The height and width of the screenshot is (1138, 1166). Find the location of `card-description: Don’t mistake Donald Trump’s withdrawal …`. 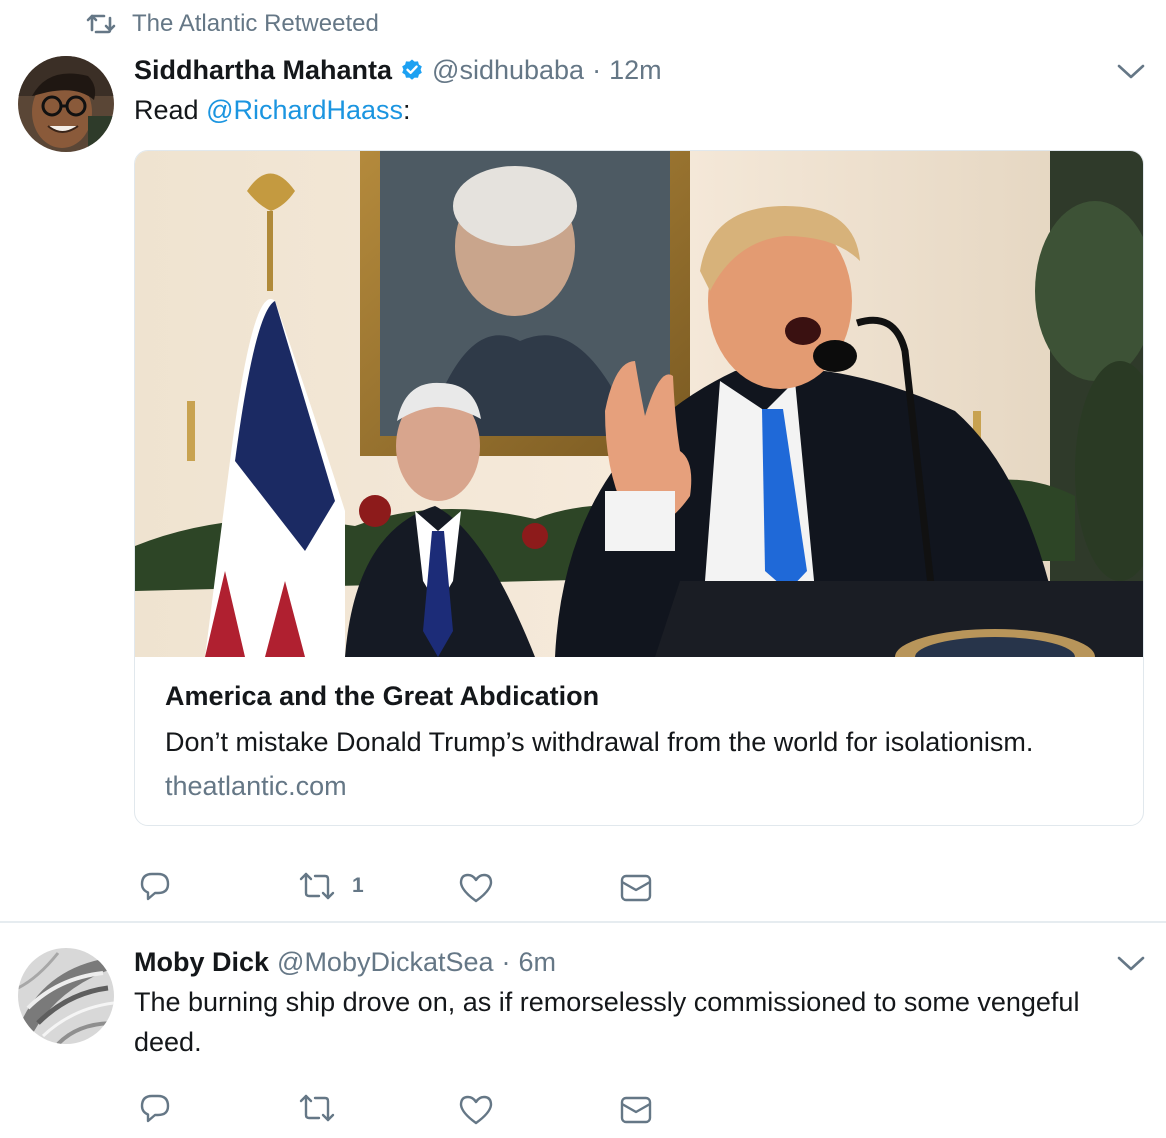

card-description: Don’t mistake Donald Trump’s withdrawal … is located at coordinates (599, 742).